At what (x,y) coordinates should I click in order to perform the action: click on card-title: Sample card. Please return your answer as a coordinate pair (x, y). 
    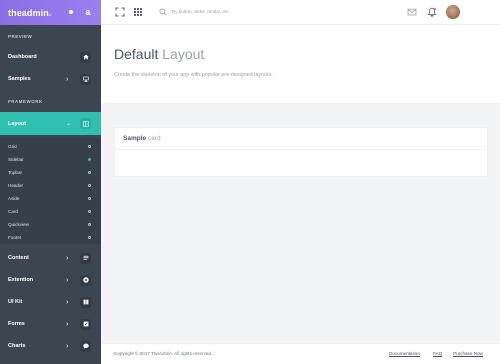
    Looking at the image, I should click on (142, 138).